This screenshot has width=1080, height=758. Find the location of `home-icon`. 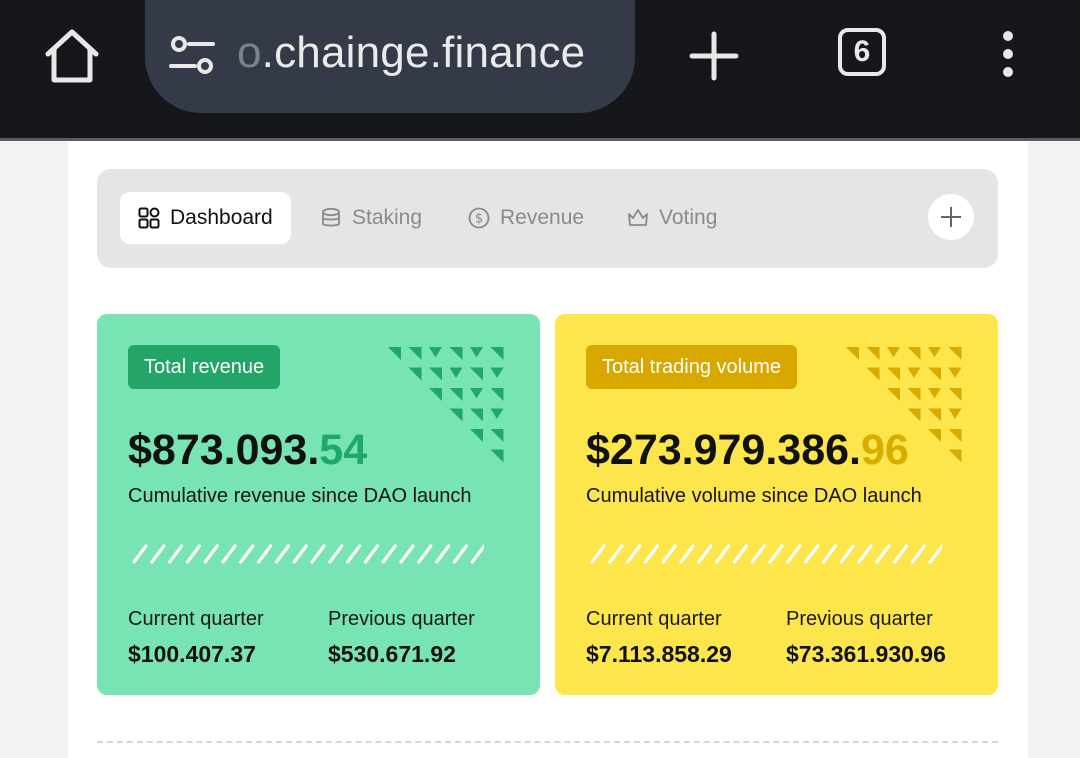

home-icon is located at coordinates (72, 56).